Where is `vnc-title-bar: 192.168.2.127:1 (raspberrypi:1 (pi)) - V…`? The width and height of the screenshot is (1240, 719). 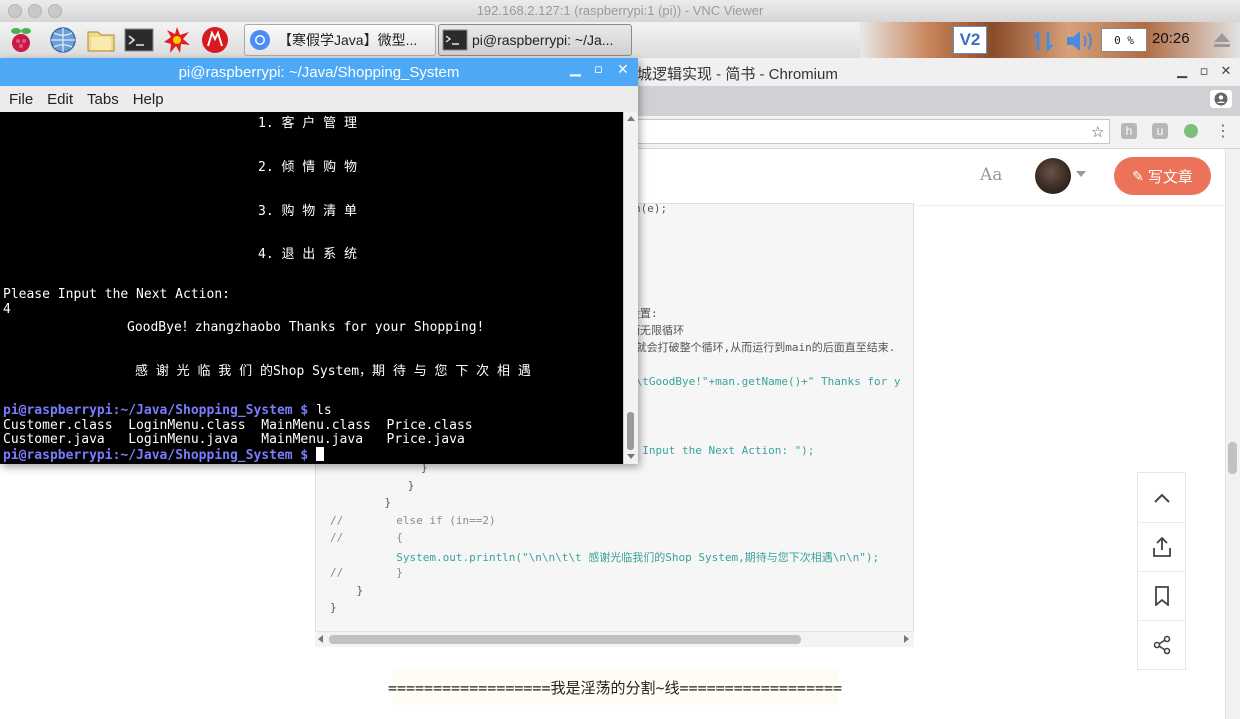
vnc-title-bar: 192.168.2.127:1 (raspberrypi:1 (pi)) - V… is located at coordinates (620, 11).